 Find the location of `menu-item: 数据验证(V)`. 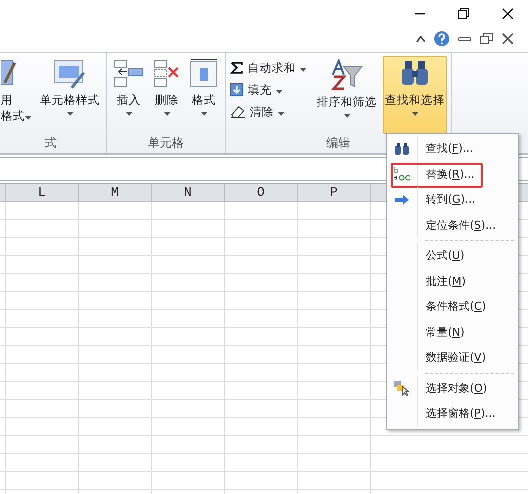

menu-item: 数据验证(V) is located at coordinates (456, 358).